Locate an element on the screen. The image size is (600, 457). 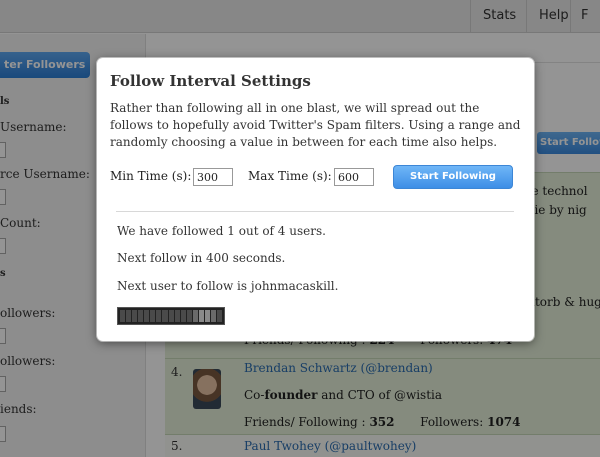
status-followed-count: We have followed 1 out of 4 users. is located at coordinates (221, 231).